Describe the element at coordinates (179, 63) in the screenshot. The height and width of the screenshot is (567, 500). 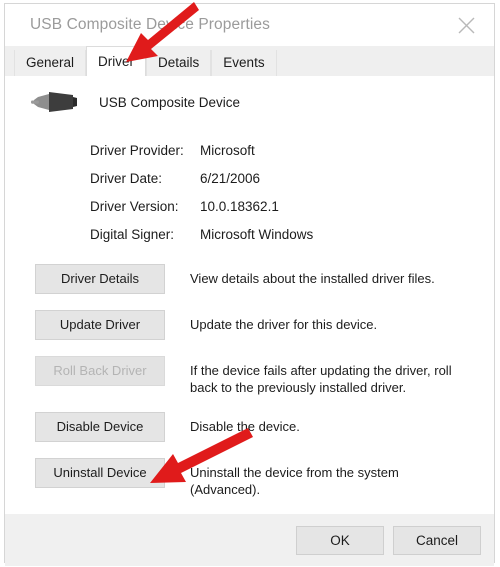
I see `tab-details: Details` at that location.